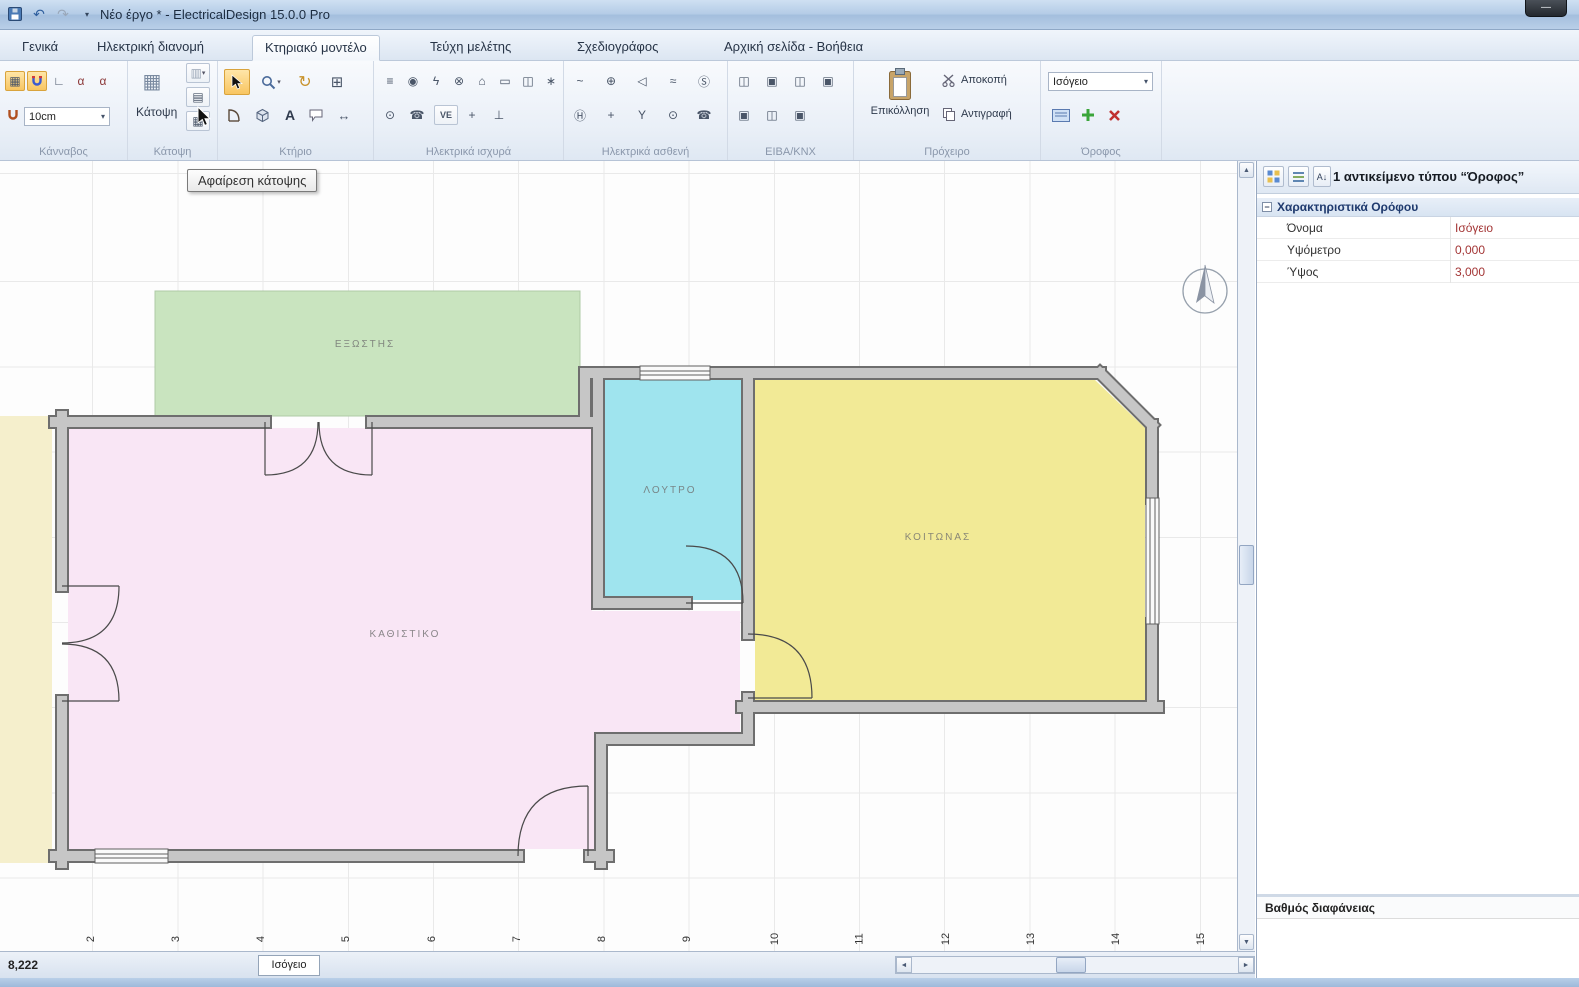 The image size is (1579, 987). Describe the element at coordinates (103, 81) in the screenshot. I see `angle-snap-2-button: α` at that location.